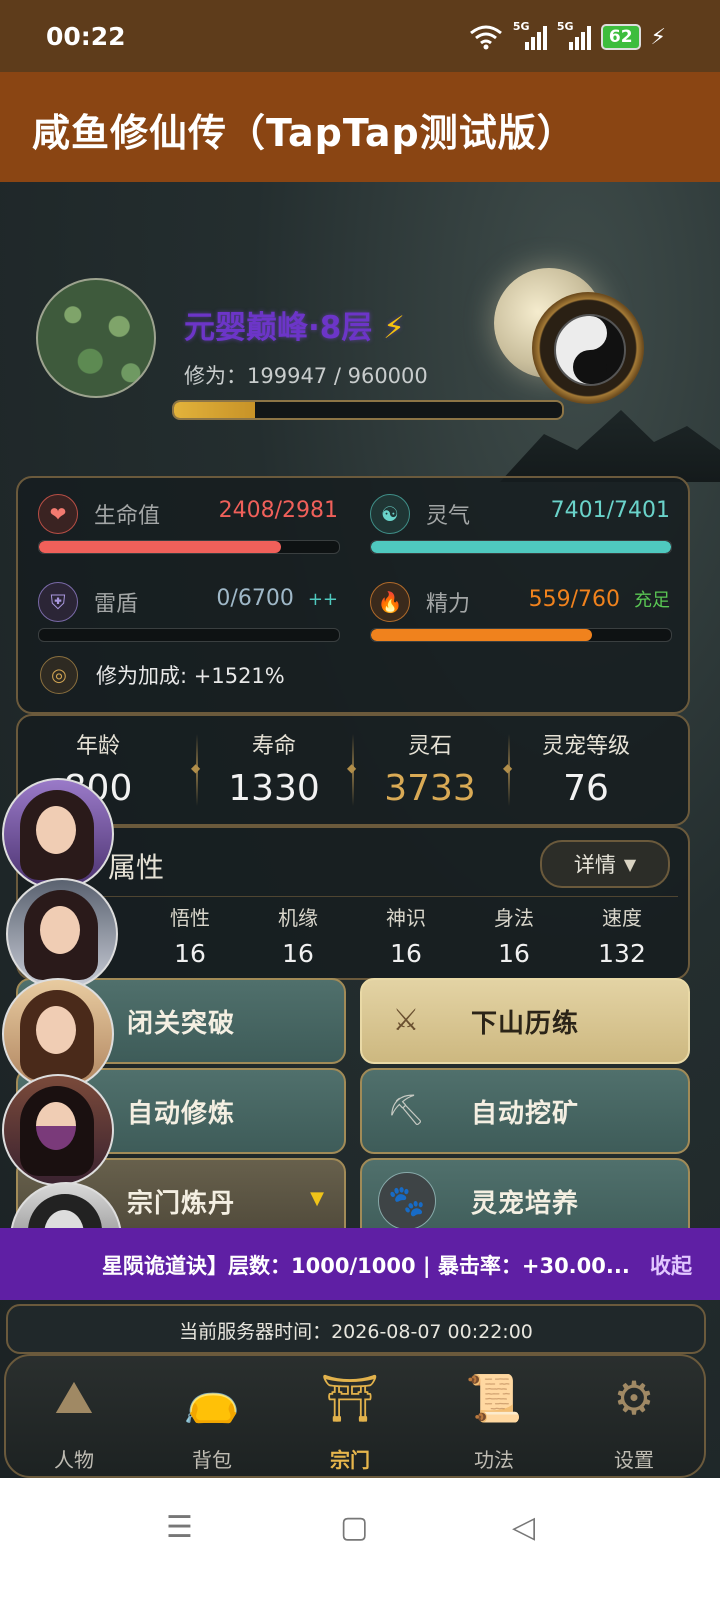 Image resolution: width=720 pixels, height=1604 pixels. I want to click on nav-sect: ⛩ 宗门, so click(350, 1419).